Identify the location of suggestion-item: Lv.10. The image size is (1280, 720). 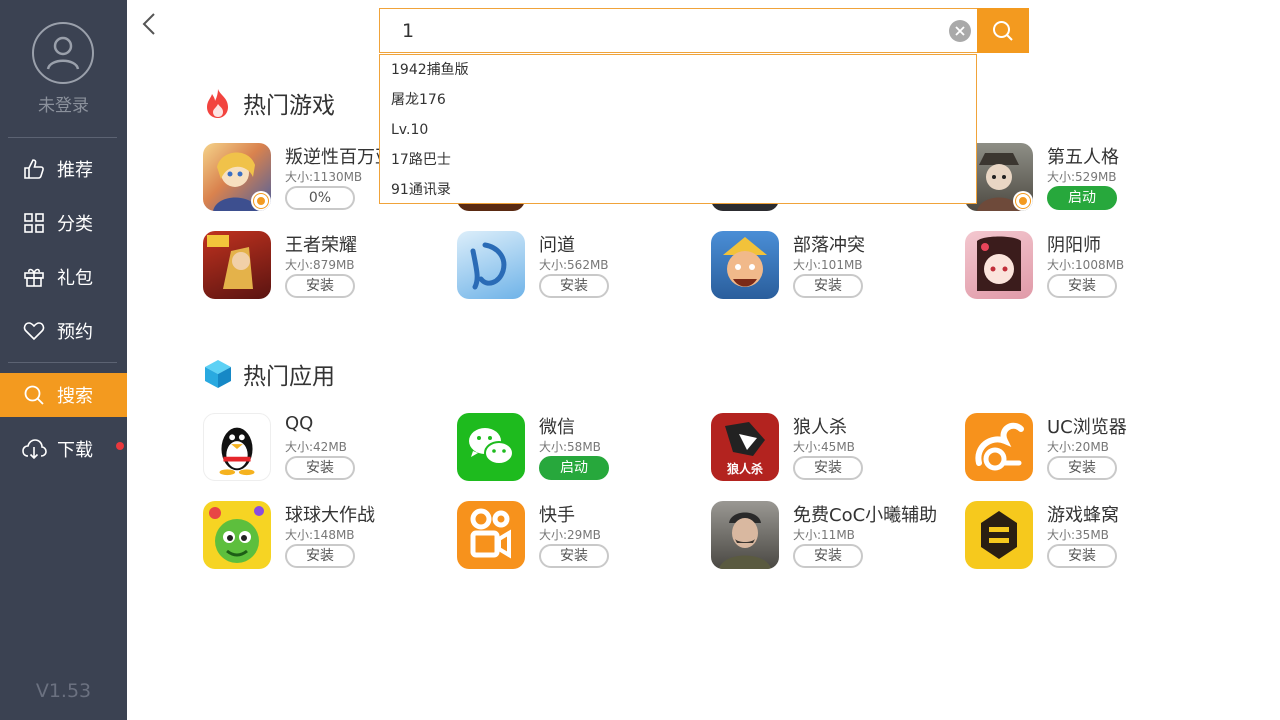
(678, 130).